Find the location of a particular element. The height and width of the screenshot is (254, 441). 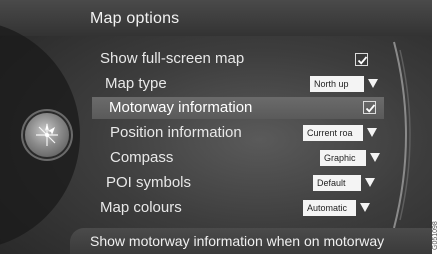

map-type-select: North up is located at coordinates (345, 84).